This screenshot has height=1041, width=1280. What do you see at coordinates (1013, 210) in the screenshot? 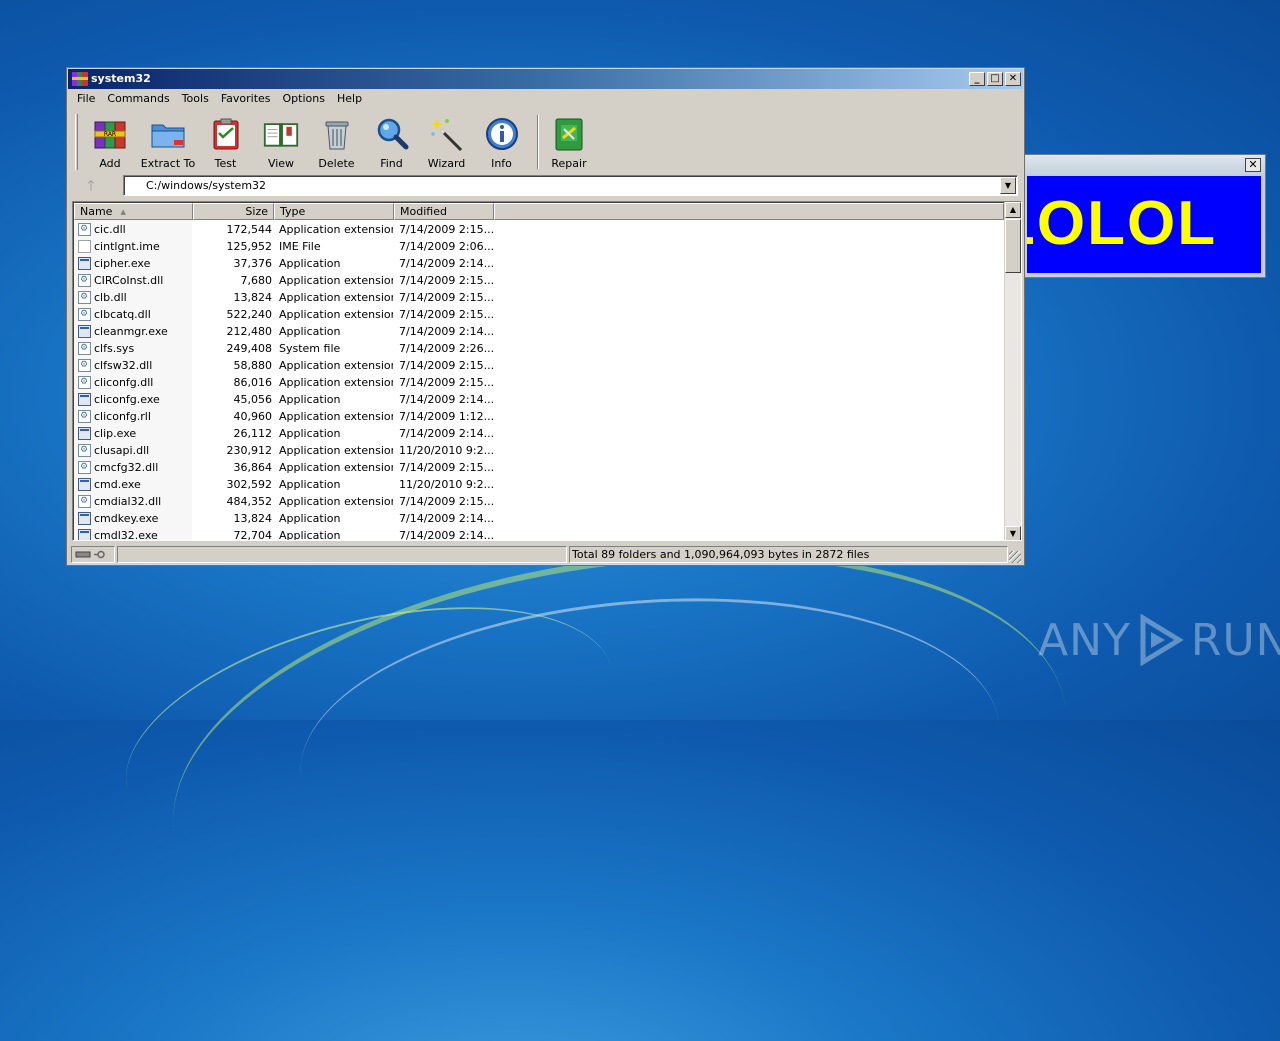
I see `scroll-up-icon: ▲` at bounding box center [1013, 210].